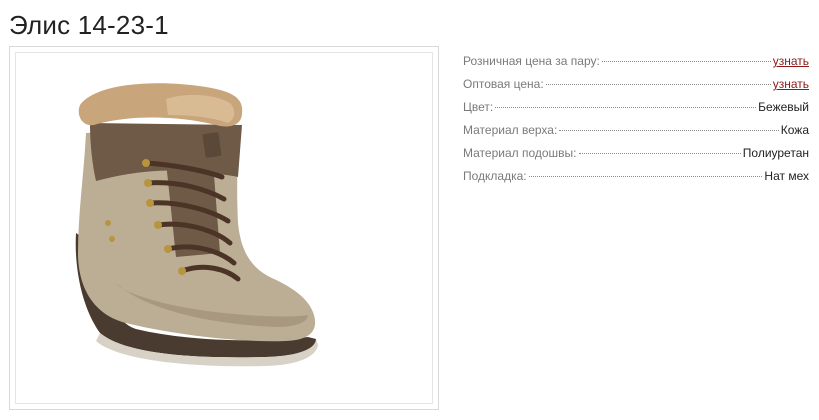  I want to click on product-title: Элис 14-23-1, so click(89, 25).